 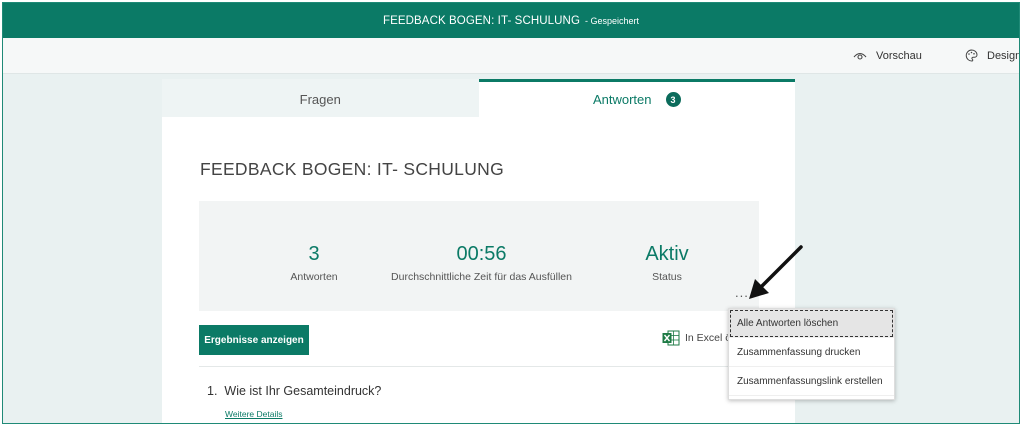 I want to click on stat-value: Aktiv, so click(x=667, y=254).